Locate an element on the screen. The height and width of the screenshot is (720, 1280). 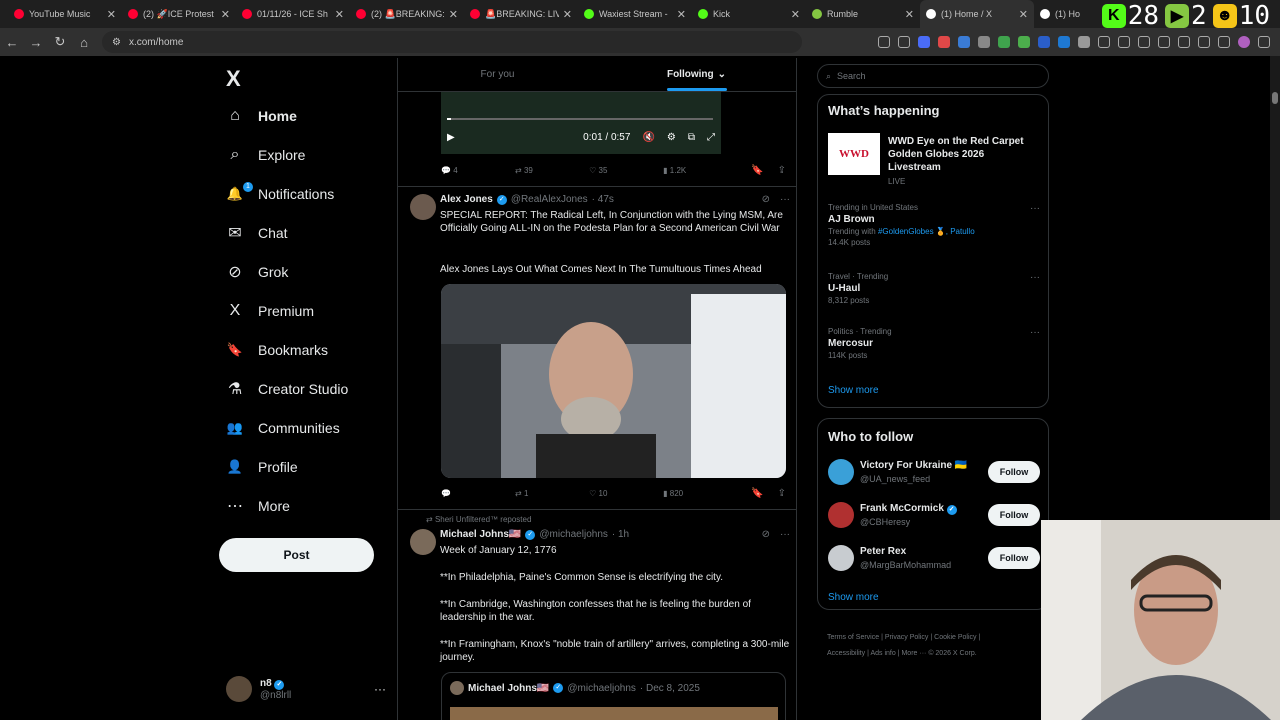
browser-tab: Kick ✕ is located at coordinates (749, 14).